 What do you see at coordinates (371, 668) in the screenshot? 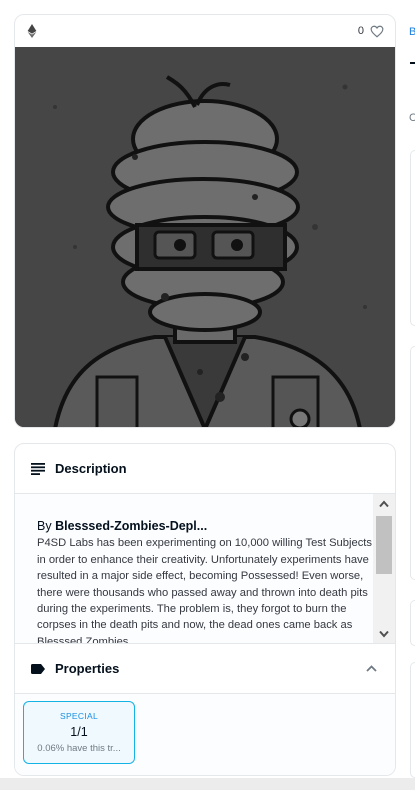
I see `chevron-up-icon` at bounding box center [371, 668].